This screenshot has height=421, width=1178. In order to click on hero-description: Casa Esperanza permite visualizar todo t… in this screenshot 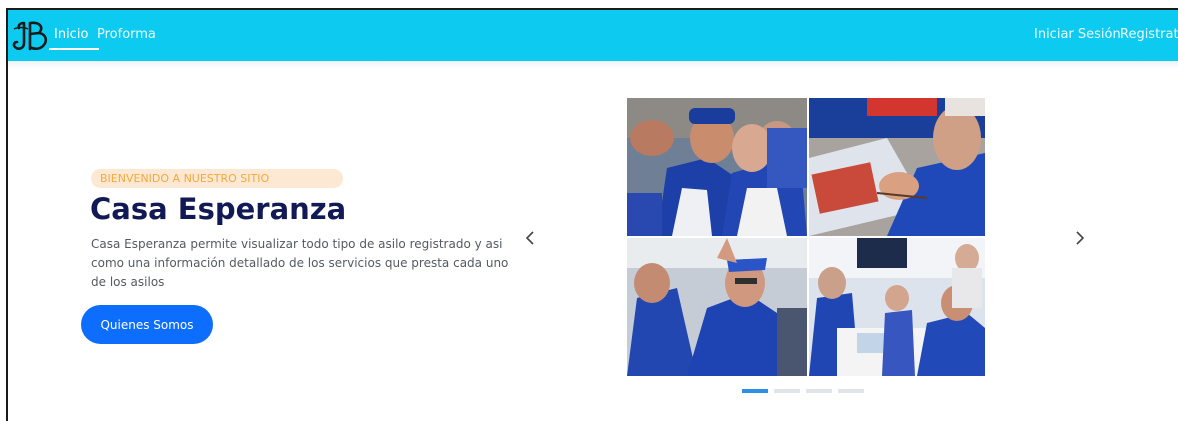, I will do `click(300, 263)`.